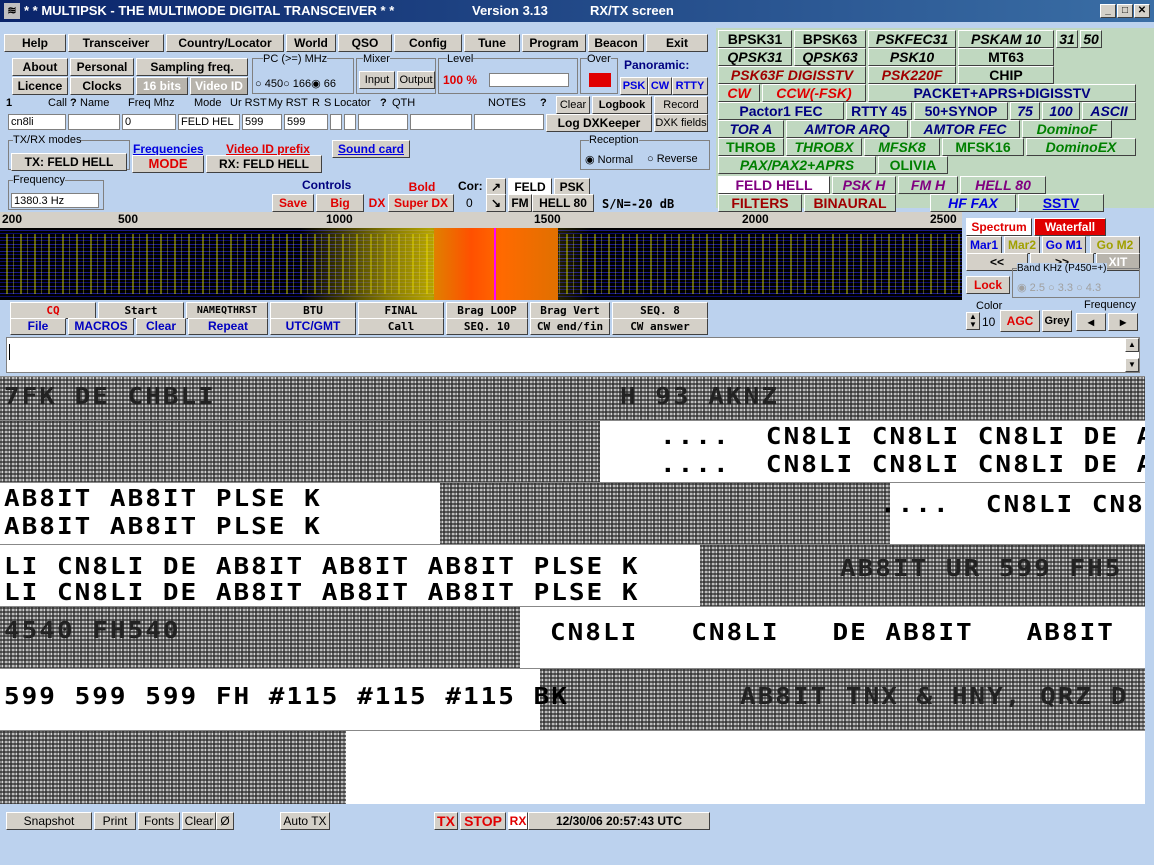 The width and height of the screenshot is (1154, 865). Describe the element at coordinates (774, 185) in the screenshot. I see `mode-feld-hell: FELD HELL` at that location.